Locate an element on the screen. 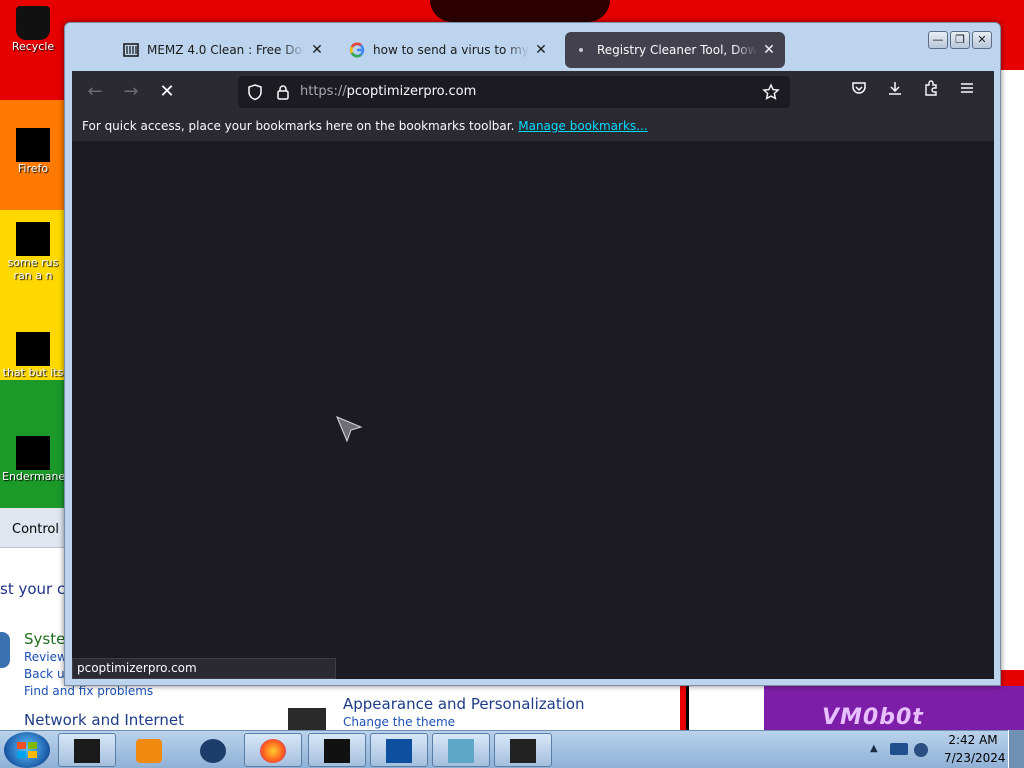 Image resolution: width=1024 pixels, height=768 pixels. taskbar-item-media is located at coordinates (149, 750).